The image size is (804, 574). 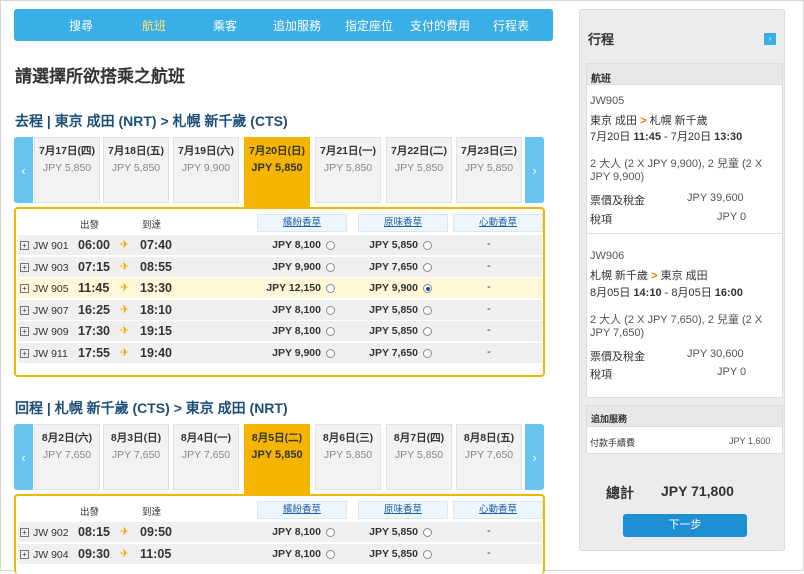 I want to click on collapse-toggle-icon: ›, so click(x=770, y=39).